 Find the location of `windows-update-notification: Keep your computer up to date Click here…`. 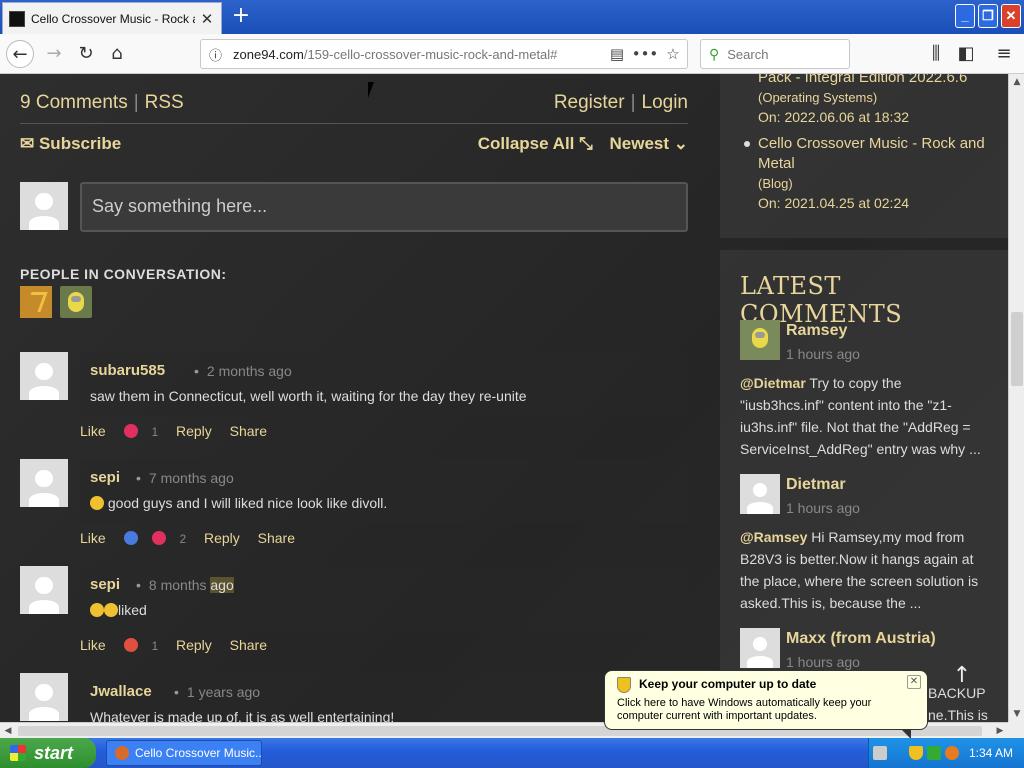

windows-update-notification: Keep your computer up to date Click here… is located at coordinates (766, 704).